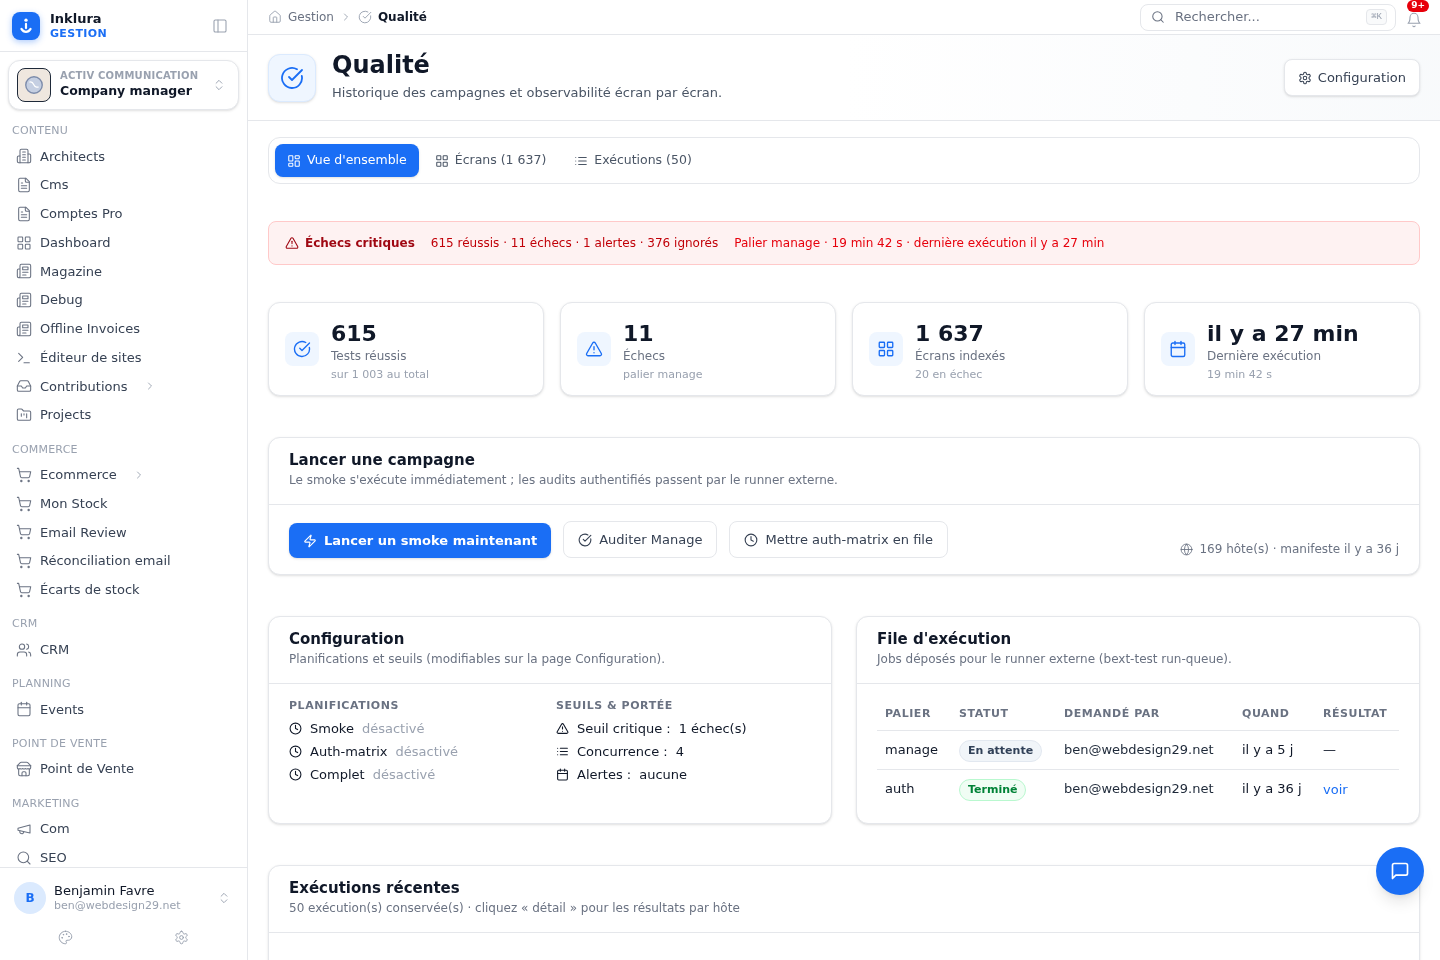  What do you see at coordinates (1351, 77) in the screenshot?
I see `configuration-button: Configuration` at bounding box center [1351, 77].